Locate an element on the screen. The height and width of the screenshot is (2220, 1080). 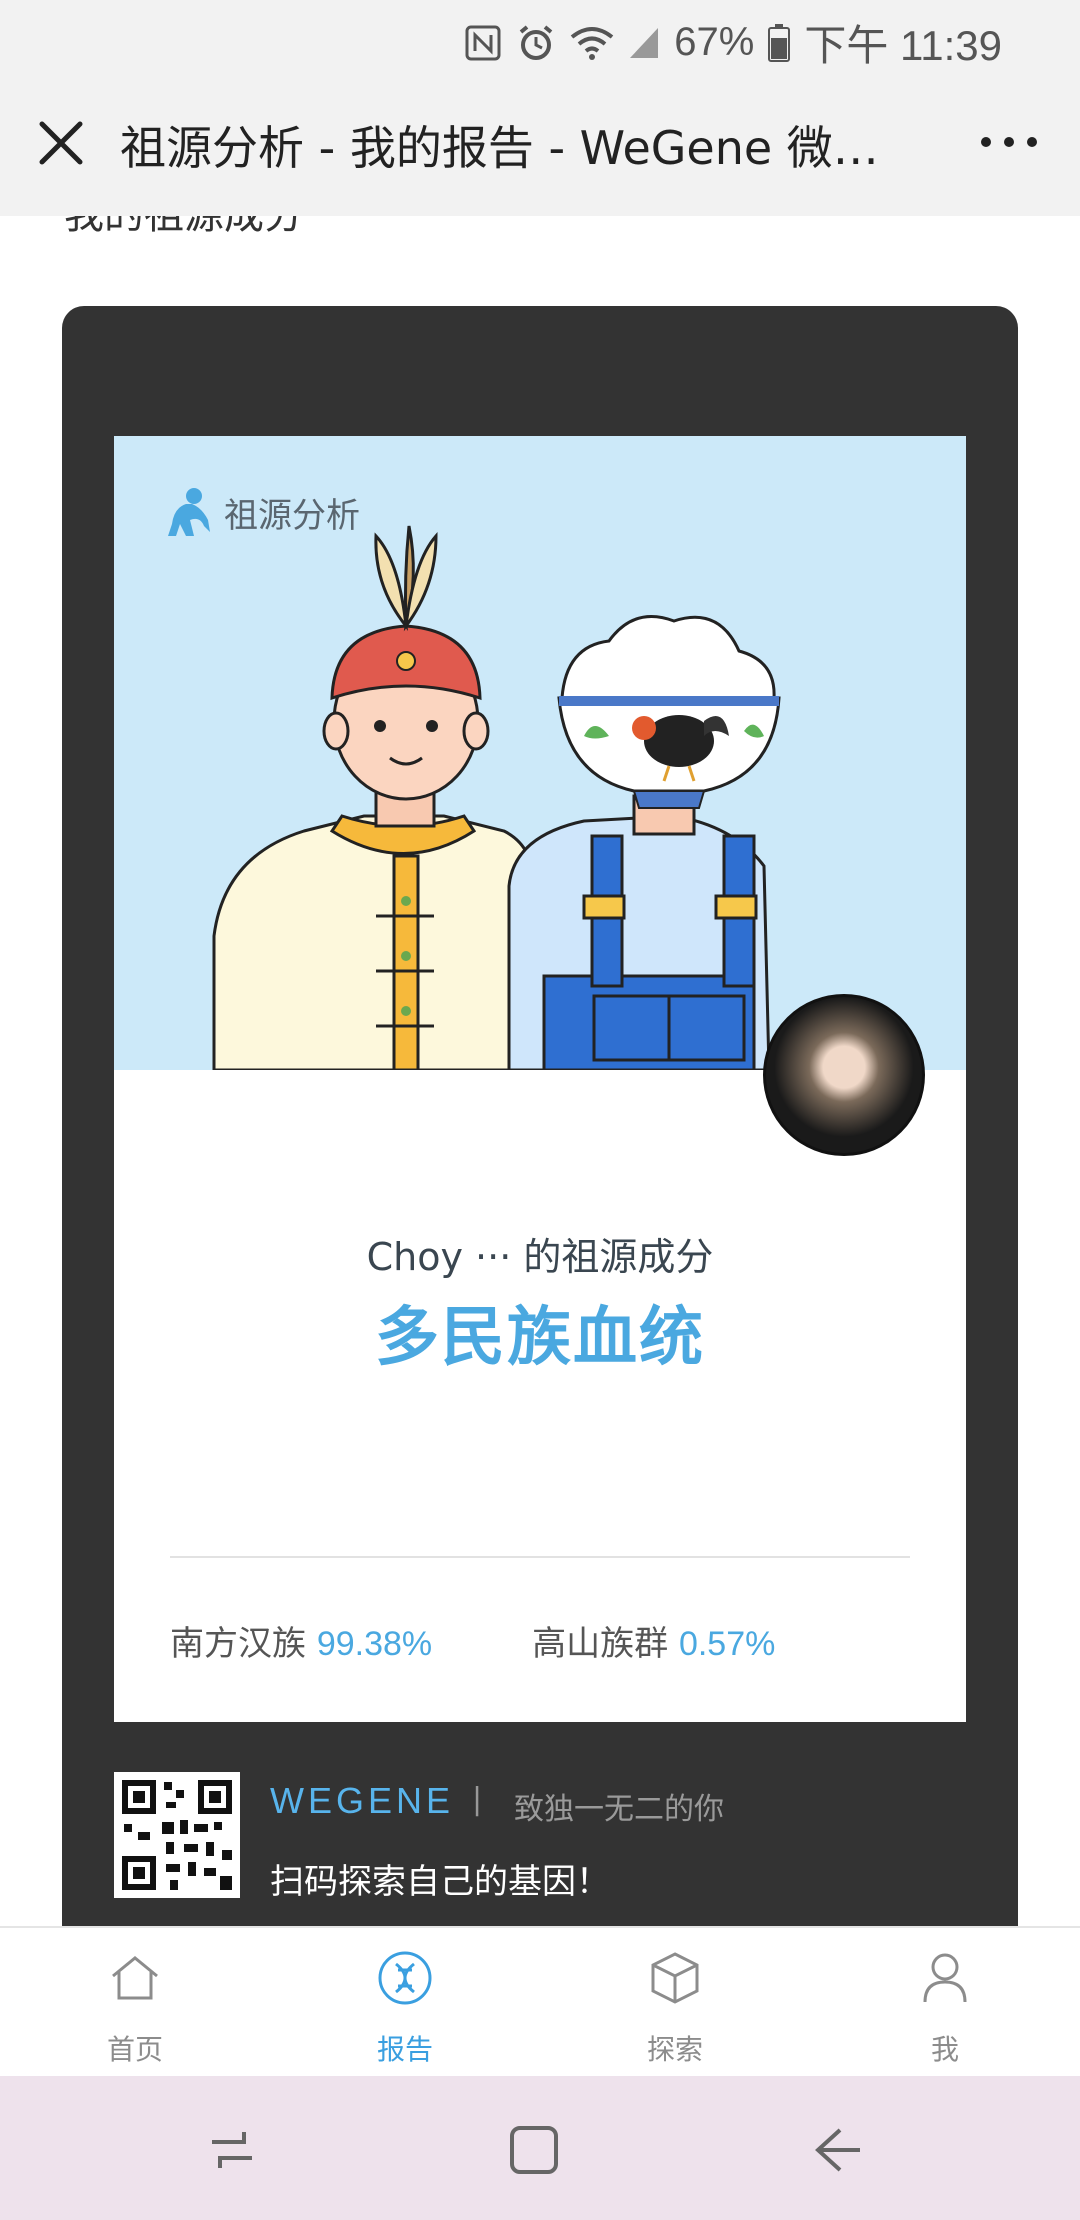
tab-explore: 探索 is located at coordinates (675, 2003).